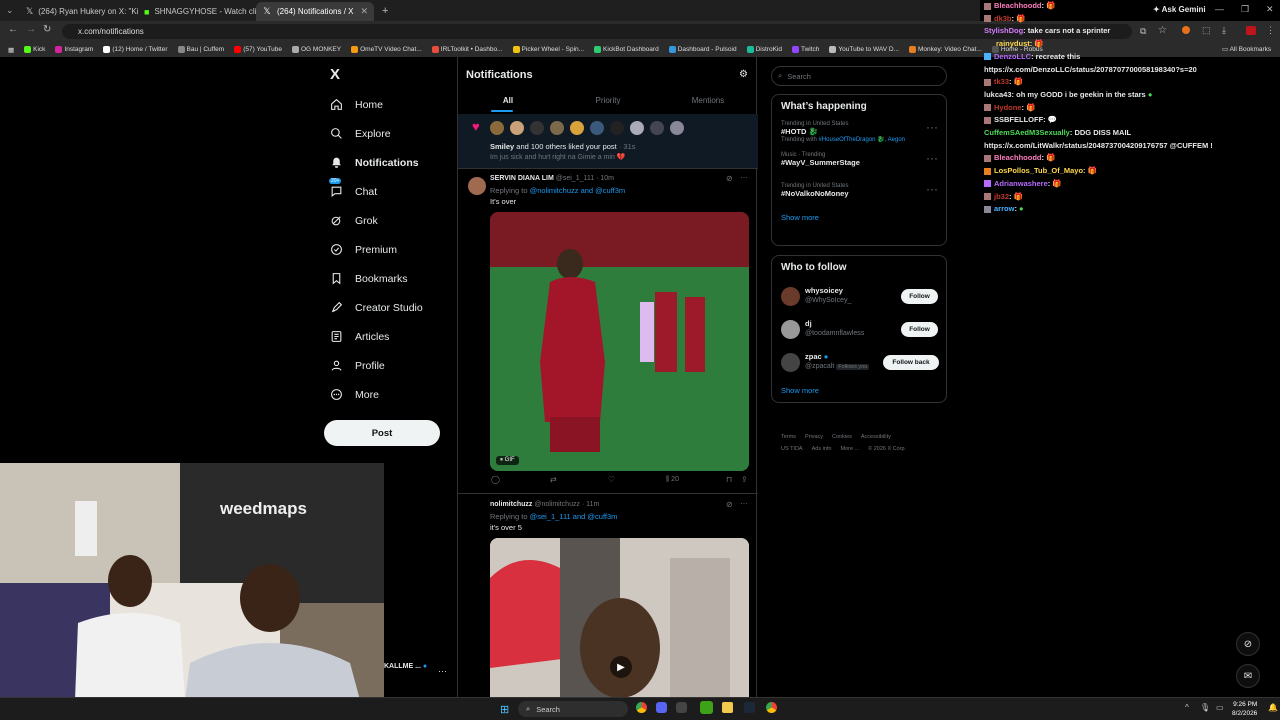  What do you see at coordinates (388, 336) in the screenshot?
I see `nav-articles: Articles` at bounding box center [388, 336].